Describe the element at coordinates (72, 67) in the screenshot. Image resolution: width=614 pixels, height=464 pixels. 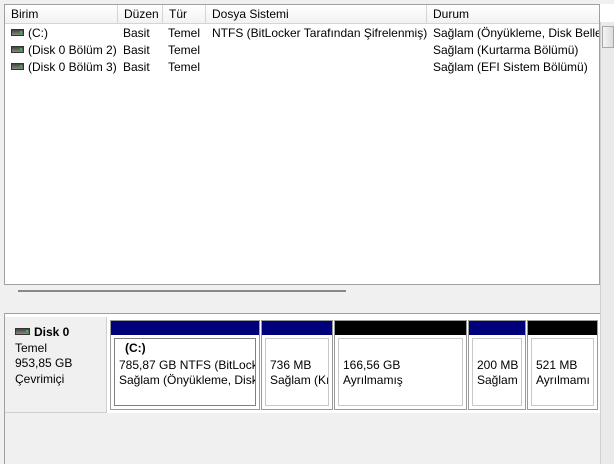
I see `volume-name: (Disk 0 Bölüm 3)` at that location.